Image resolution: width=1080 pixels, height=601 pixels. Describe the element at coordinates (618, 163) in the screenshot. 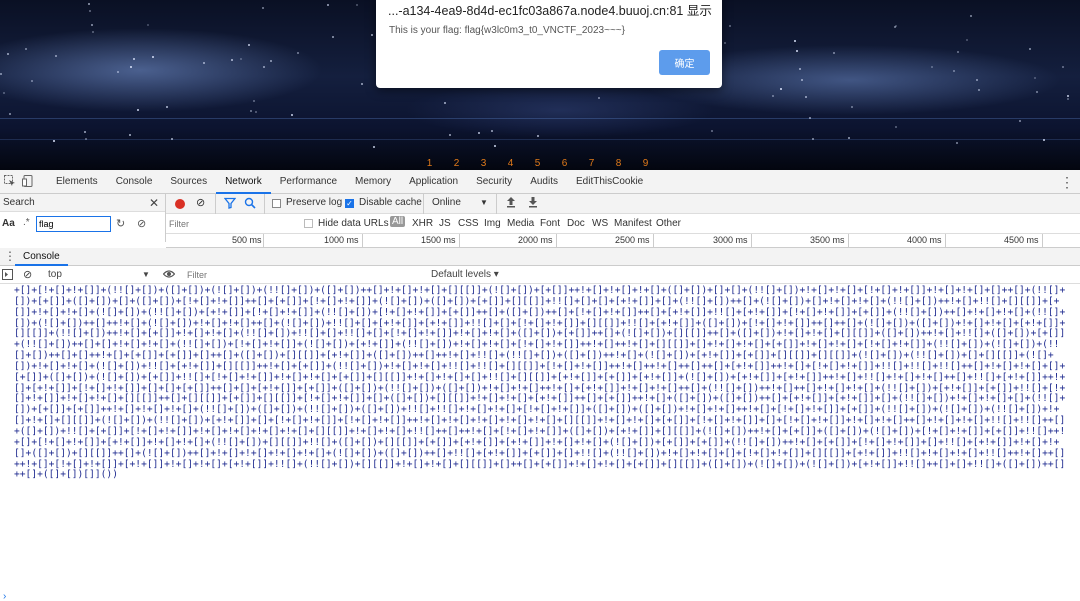

I see `page-tab-8: 8` at that location.